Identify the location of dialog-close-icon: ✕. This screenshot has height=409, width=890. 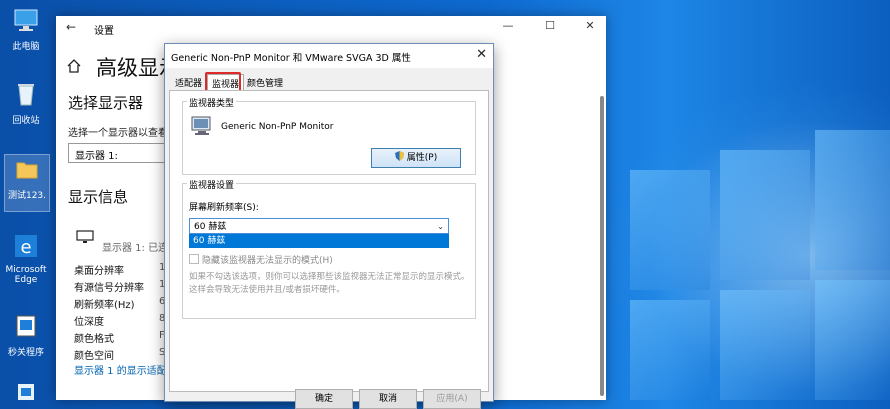
(481, 54).